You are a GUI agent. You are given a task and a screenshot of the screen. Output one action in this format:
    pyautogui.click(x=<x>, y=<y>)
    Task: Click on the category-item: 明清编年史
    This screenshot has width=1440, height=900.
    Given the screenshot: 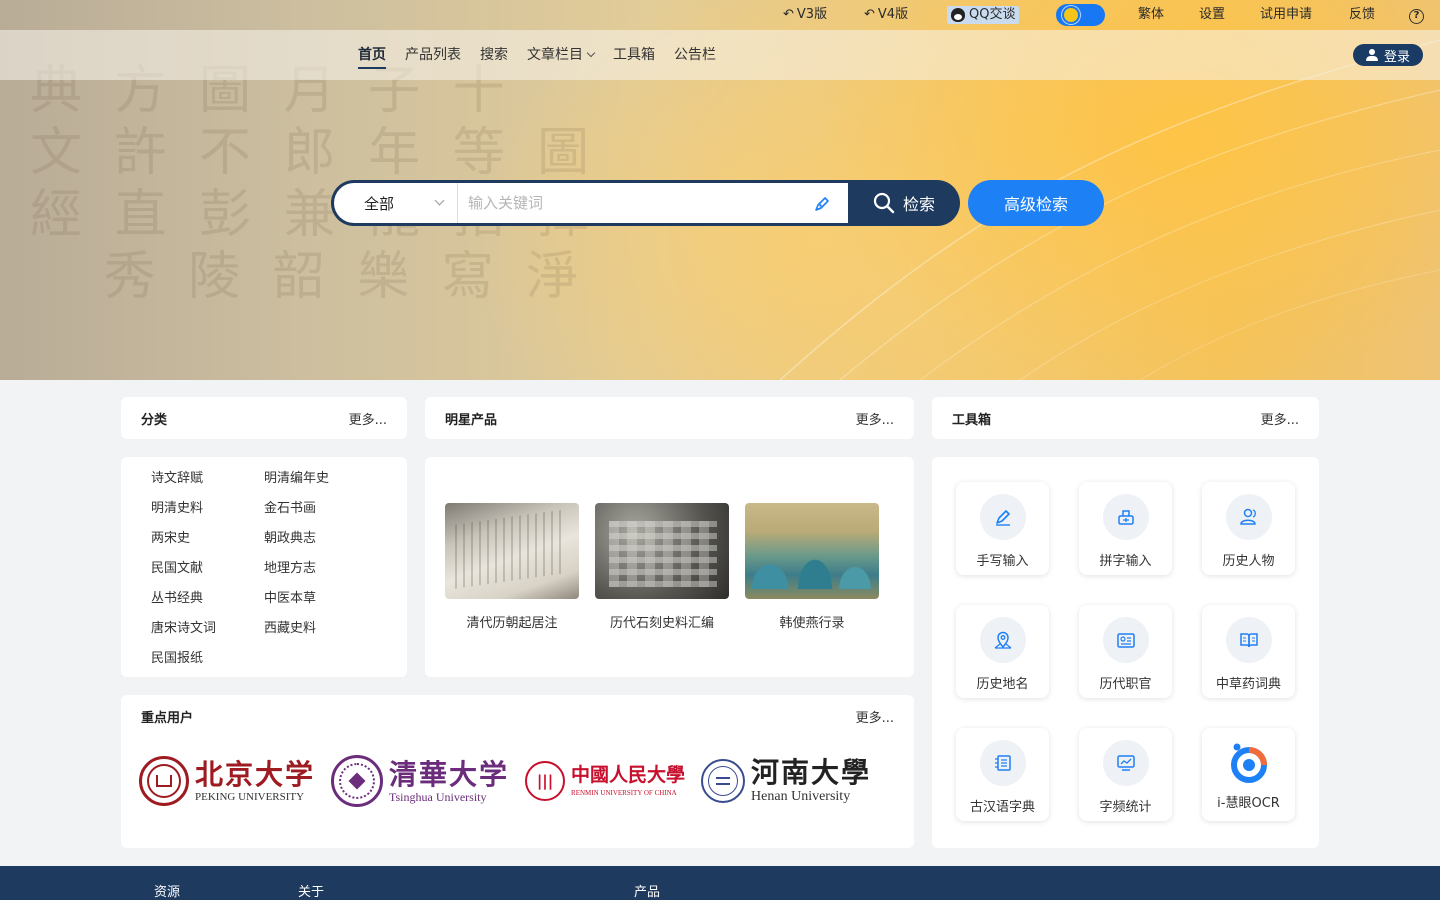 What is the action you would take?
    pyautogui.click(x=320, y=479)
    